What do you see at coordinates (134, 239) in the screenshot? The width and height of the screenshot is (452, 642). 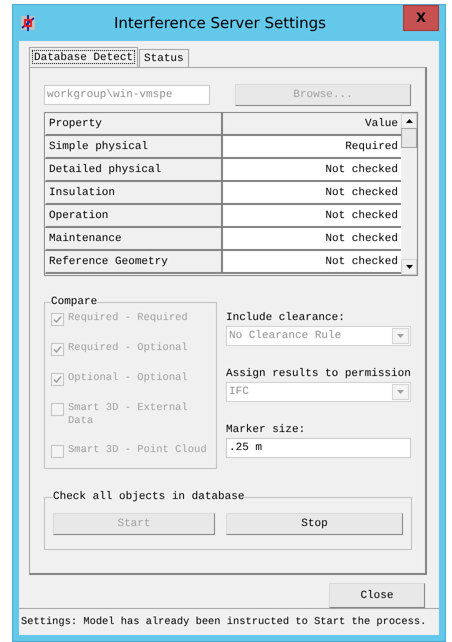 I see `table-cell: Maintenance` at bounding box center [134, 239].